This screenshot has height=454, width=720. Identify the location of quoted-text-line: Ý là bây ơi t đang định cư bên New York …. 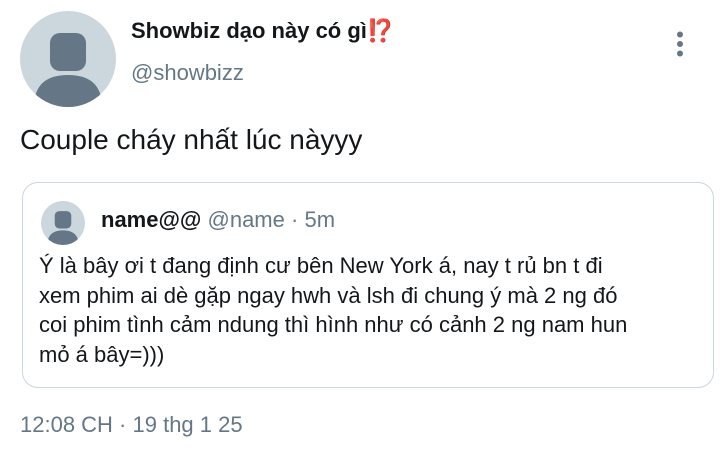
(321, 265).